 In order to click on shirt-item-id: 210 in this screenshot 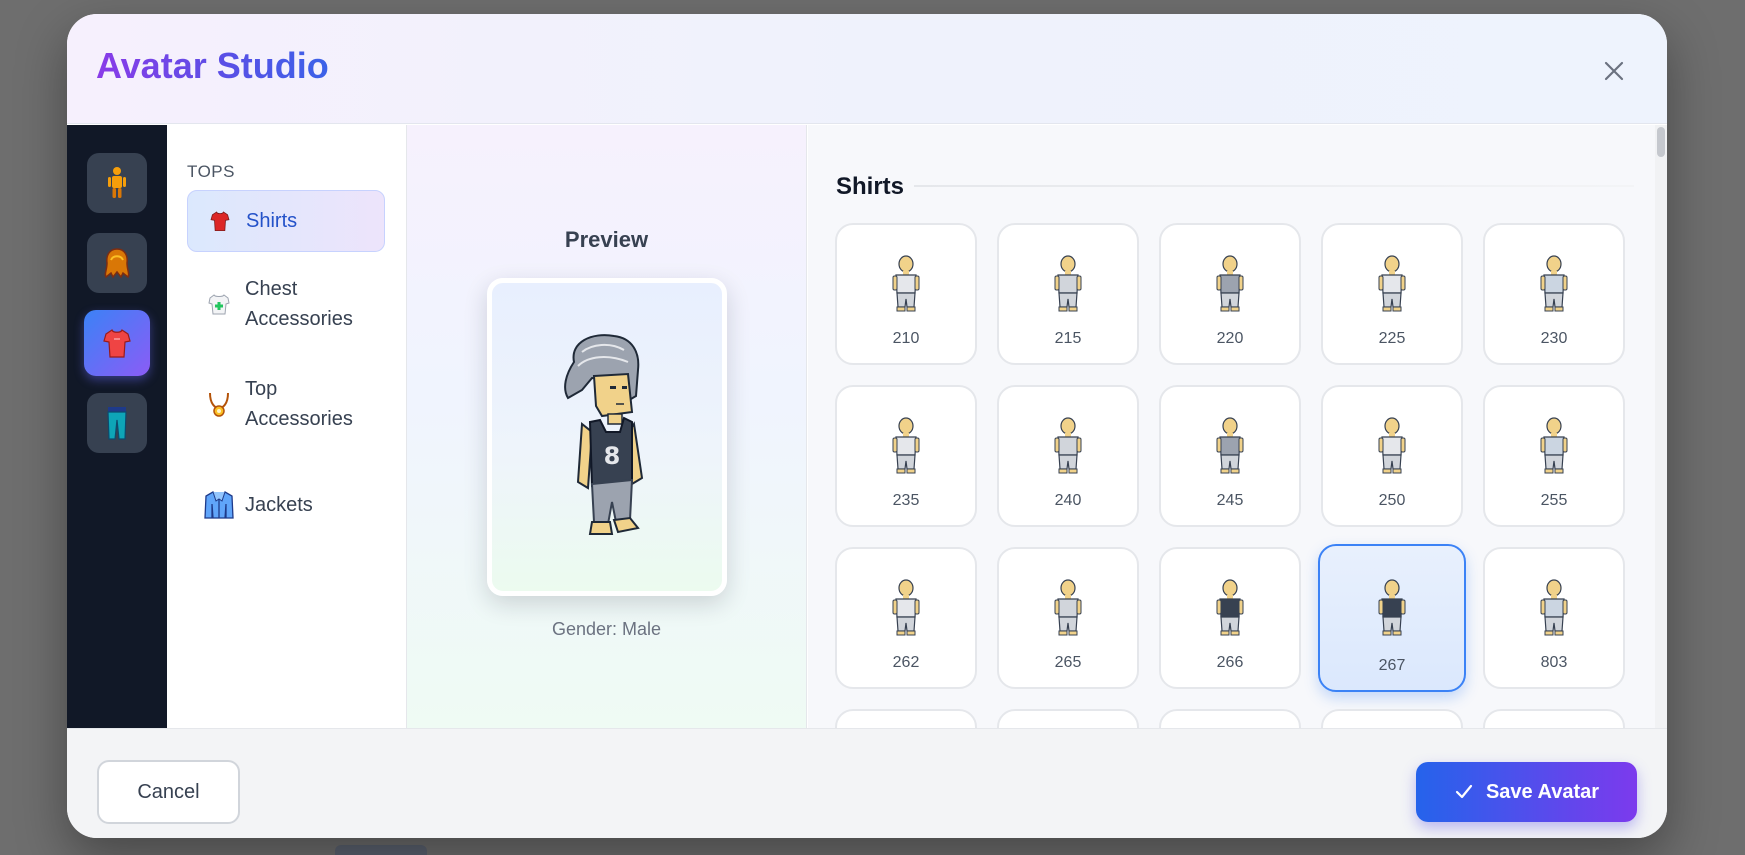, I will do `click(906, 338)`.